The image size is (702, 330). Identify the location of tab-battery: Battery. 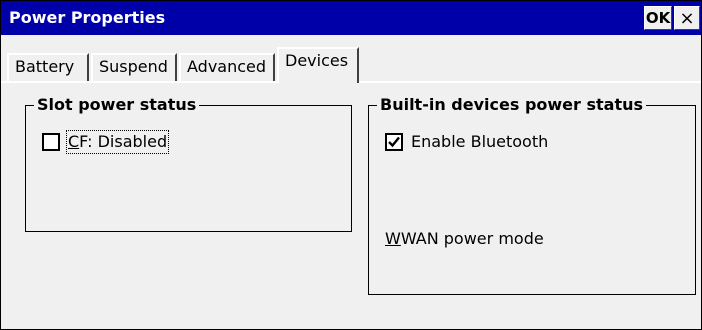
(48, 67).